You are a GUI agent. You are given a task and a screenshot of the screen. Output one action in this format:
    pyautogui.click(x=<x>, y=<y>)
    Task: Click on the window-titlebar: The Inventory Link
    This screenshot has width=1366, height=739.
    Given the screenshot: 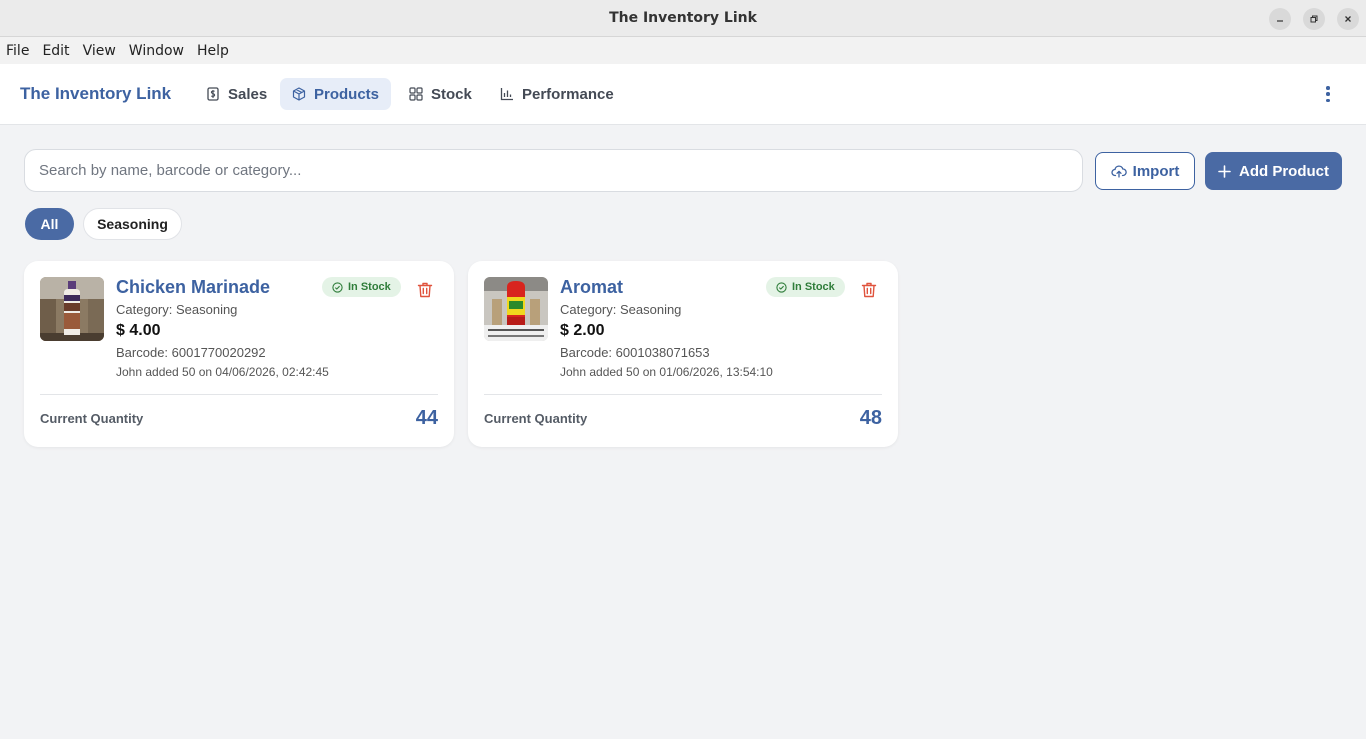 What is the action you would take?
    pyautogui.click(x=683, y=18)
    